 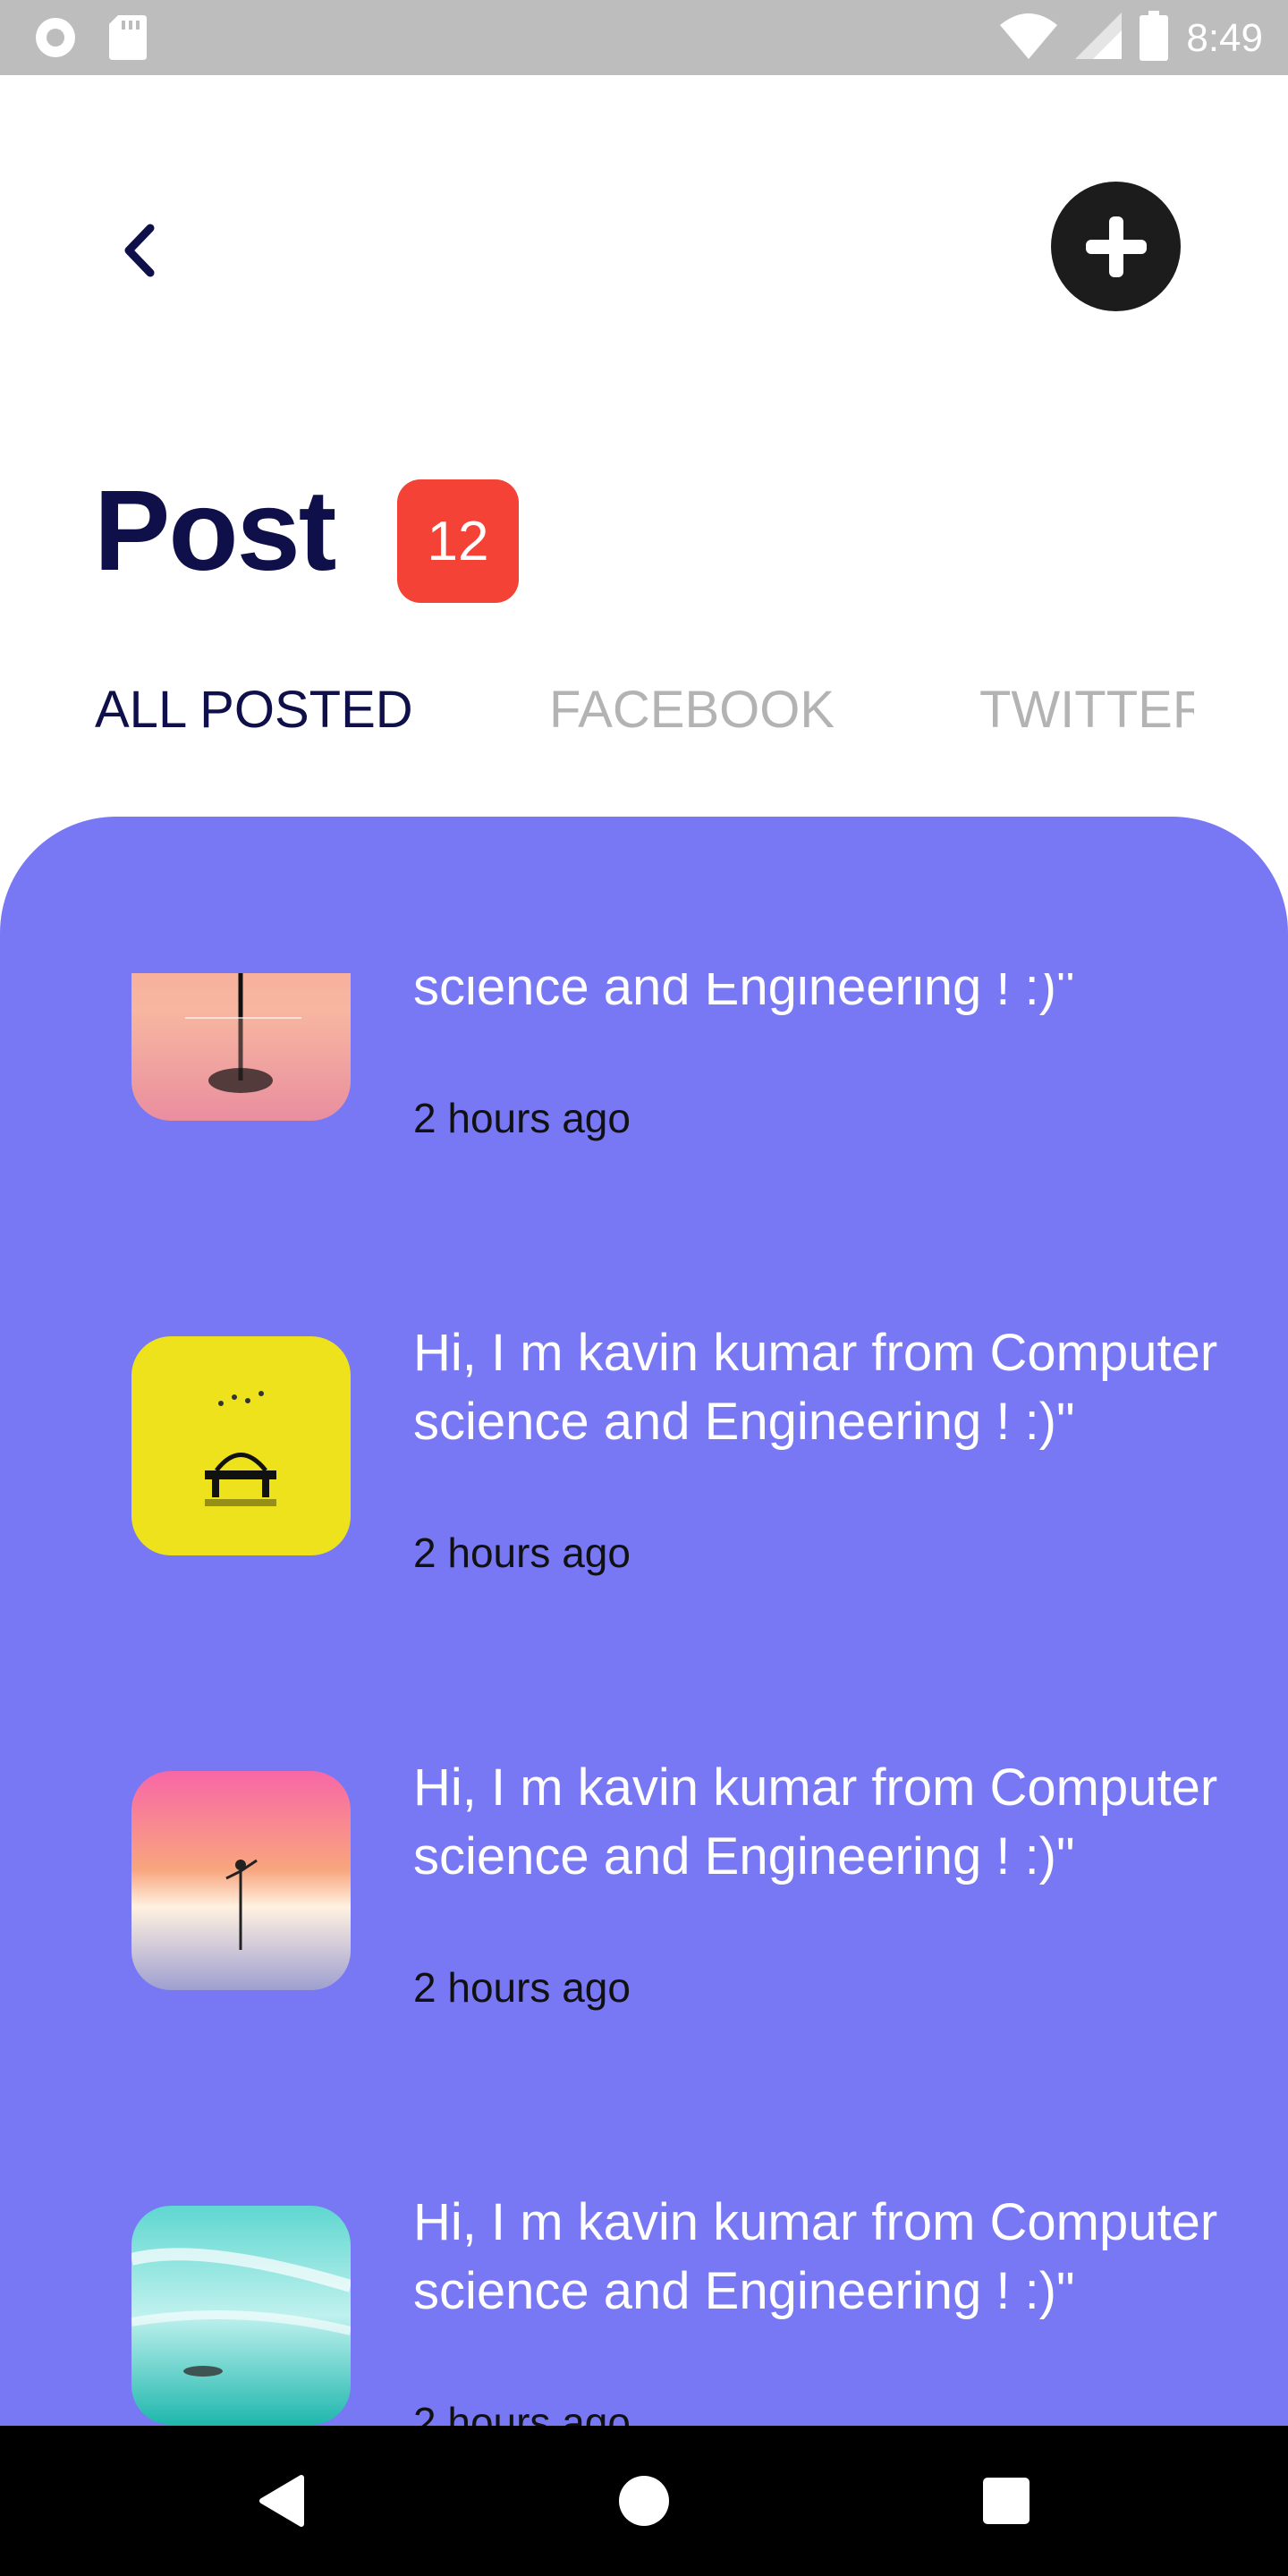 I want to click on navigation-bar, so click(x=644, y=2501).